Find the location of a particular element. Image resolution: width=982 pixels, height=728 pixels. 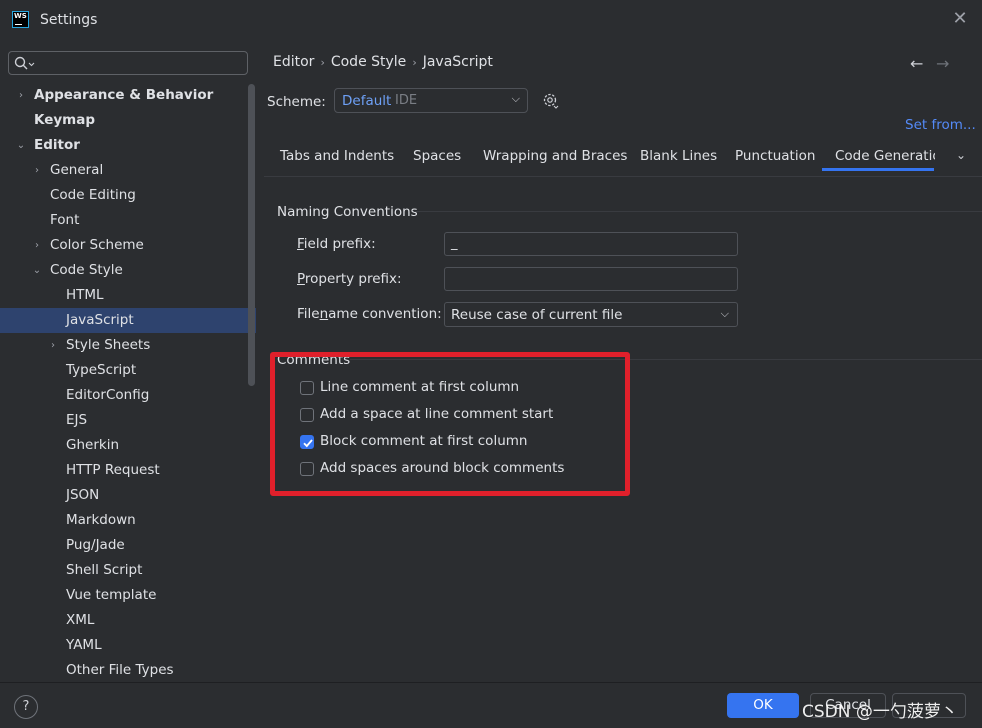

sidebar-item-label: Code Style is located at coordinates (86, 270).